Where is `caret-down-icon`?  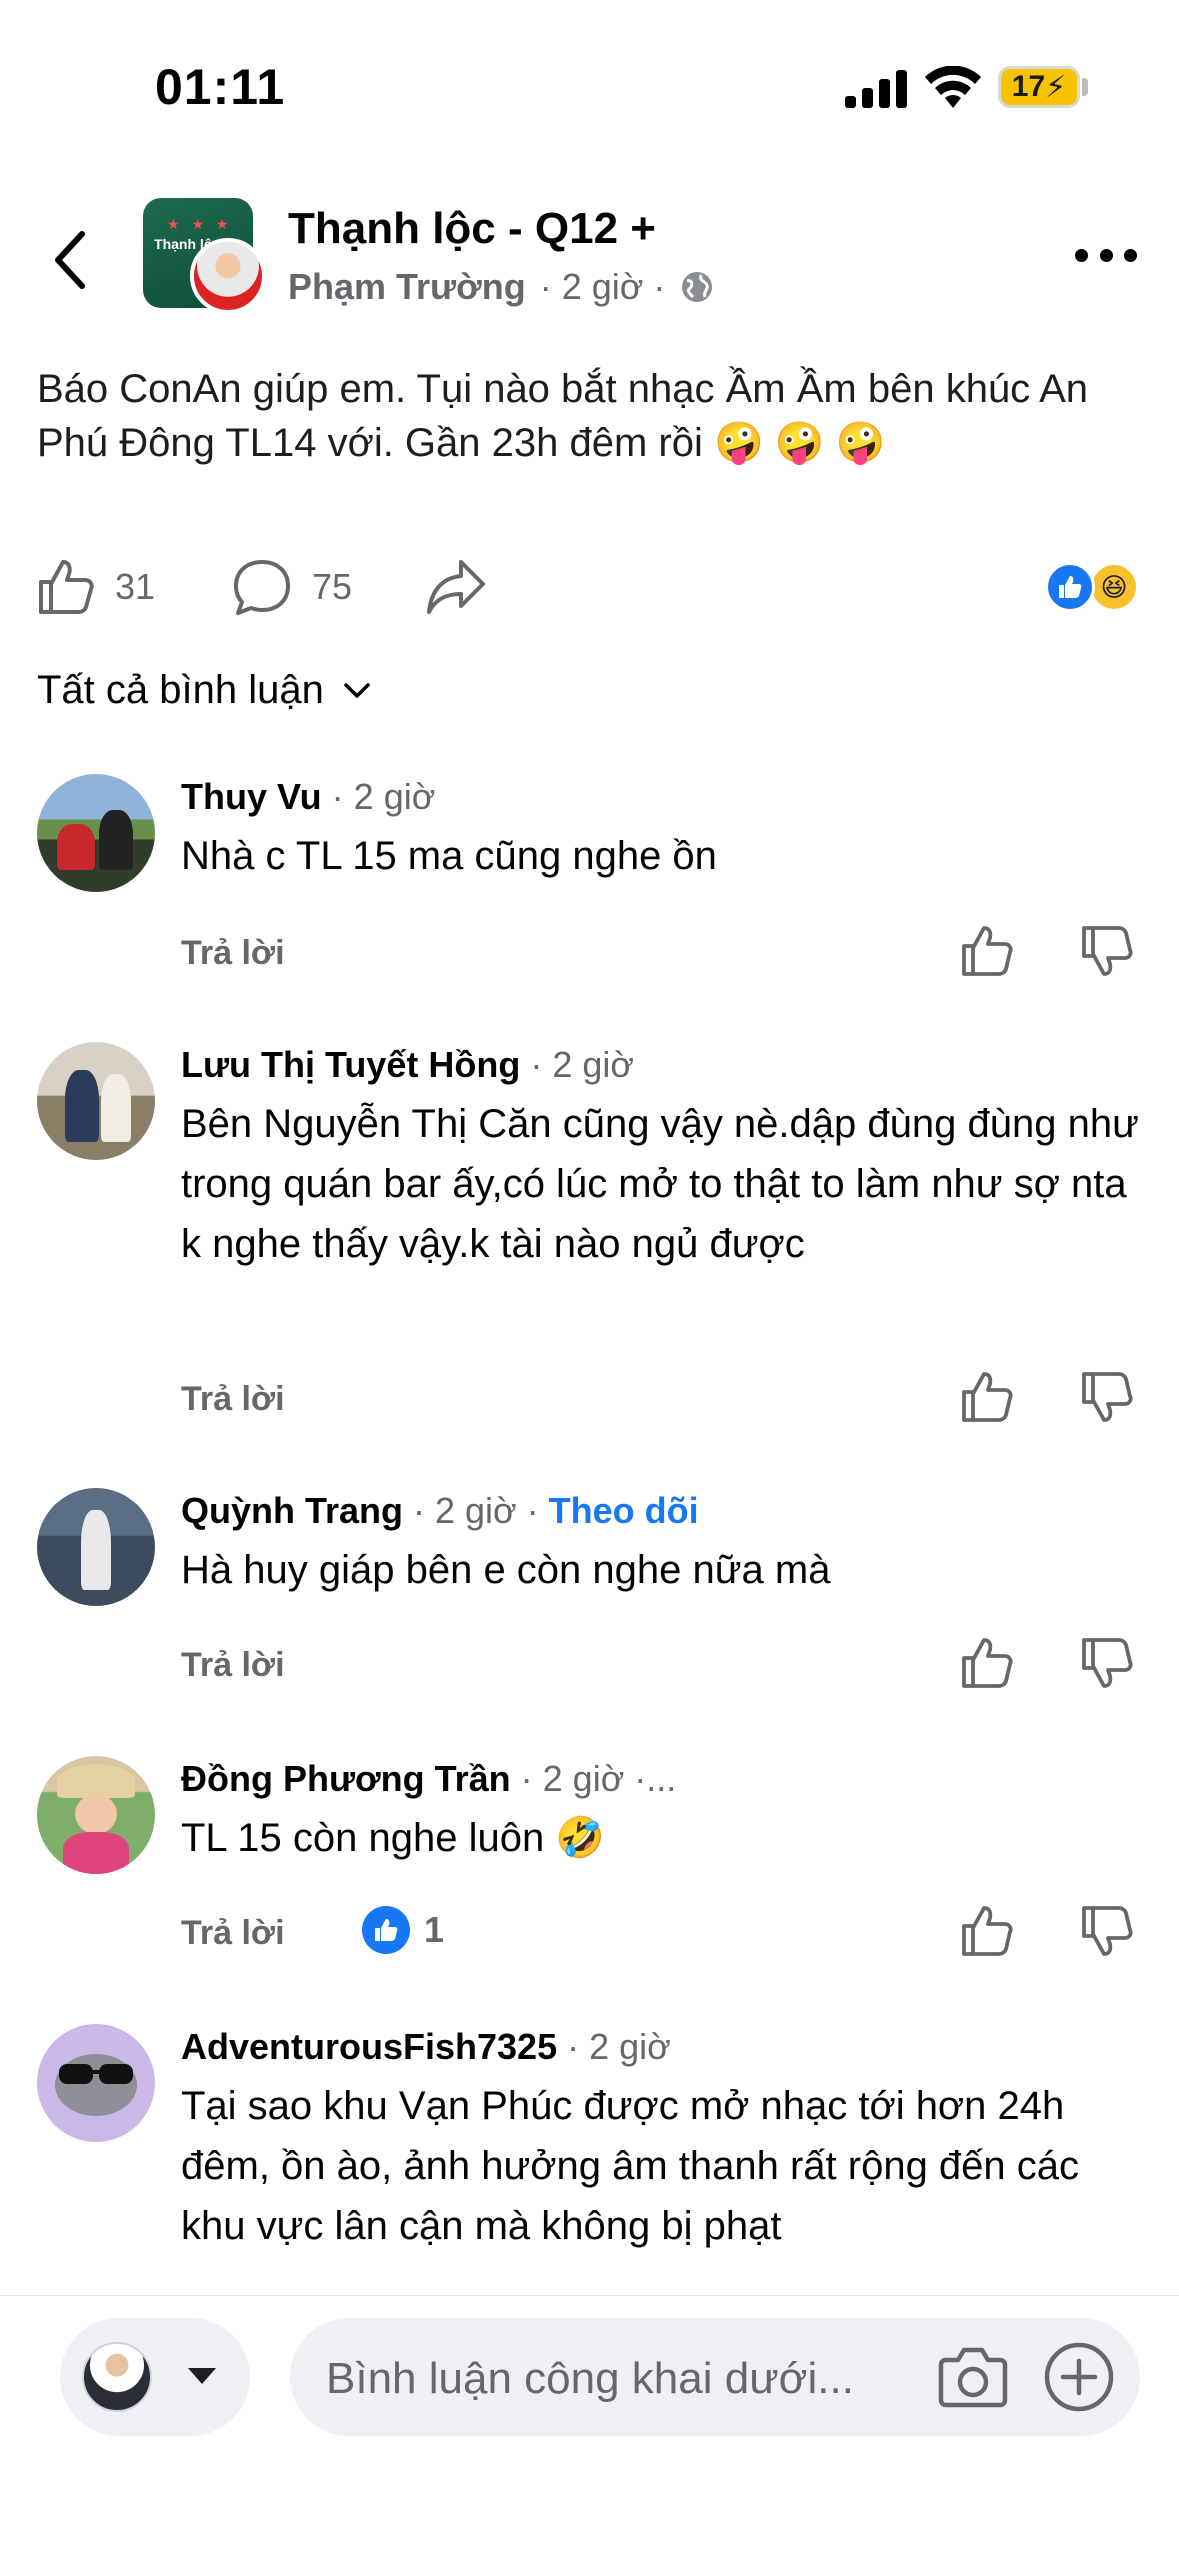
caret-down-icon is located at coordinates (202, 2376).